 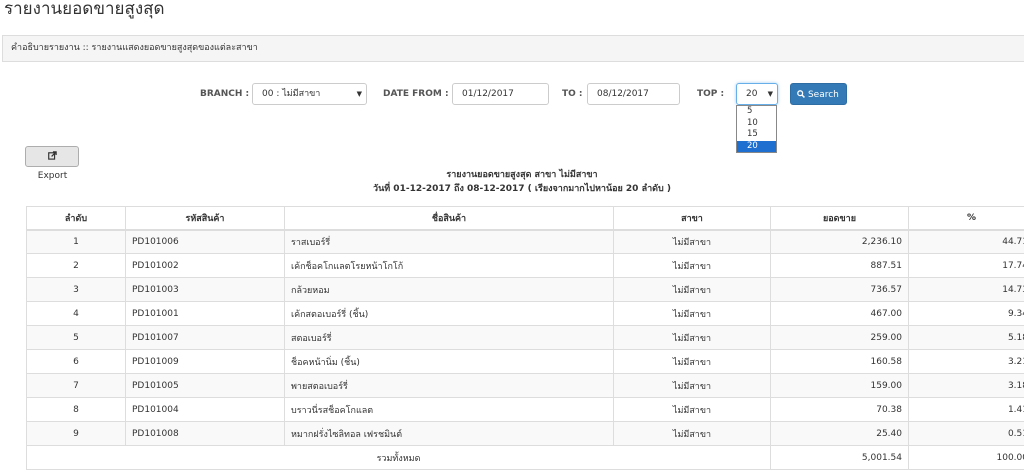 What do you see at coordinates (839, 385) in the screenshot?
I see `cell-sales: 159.00` at bounding box center [839, 385].